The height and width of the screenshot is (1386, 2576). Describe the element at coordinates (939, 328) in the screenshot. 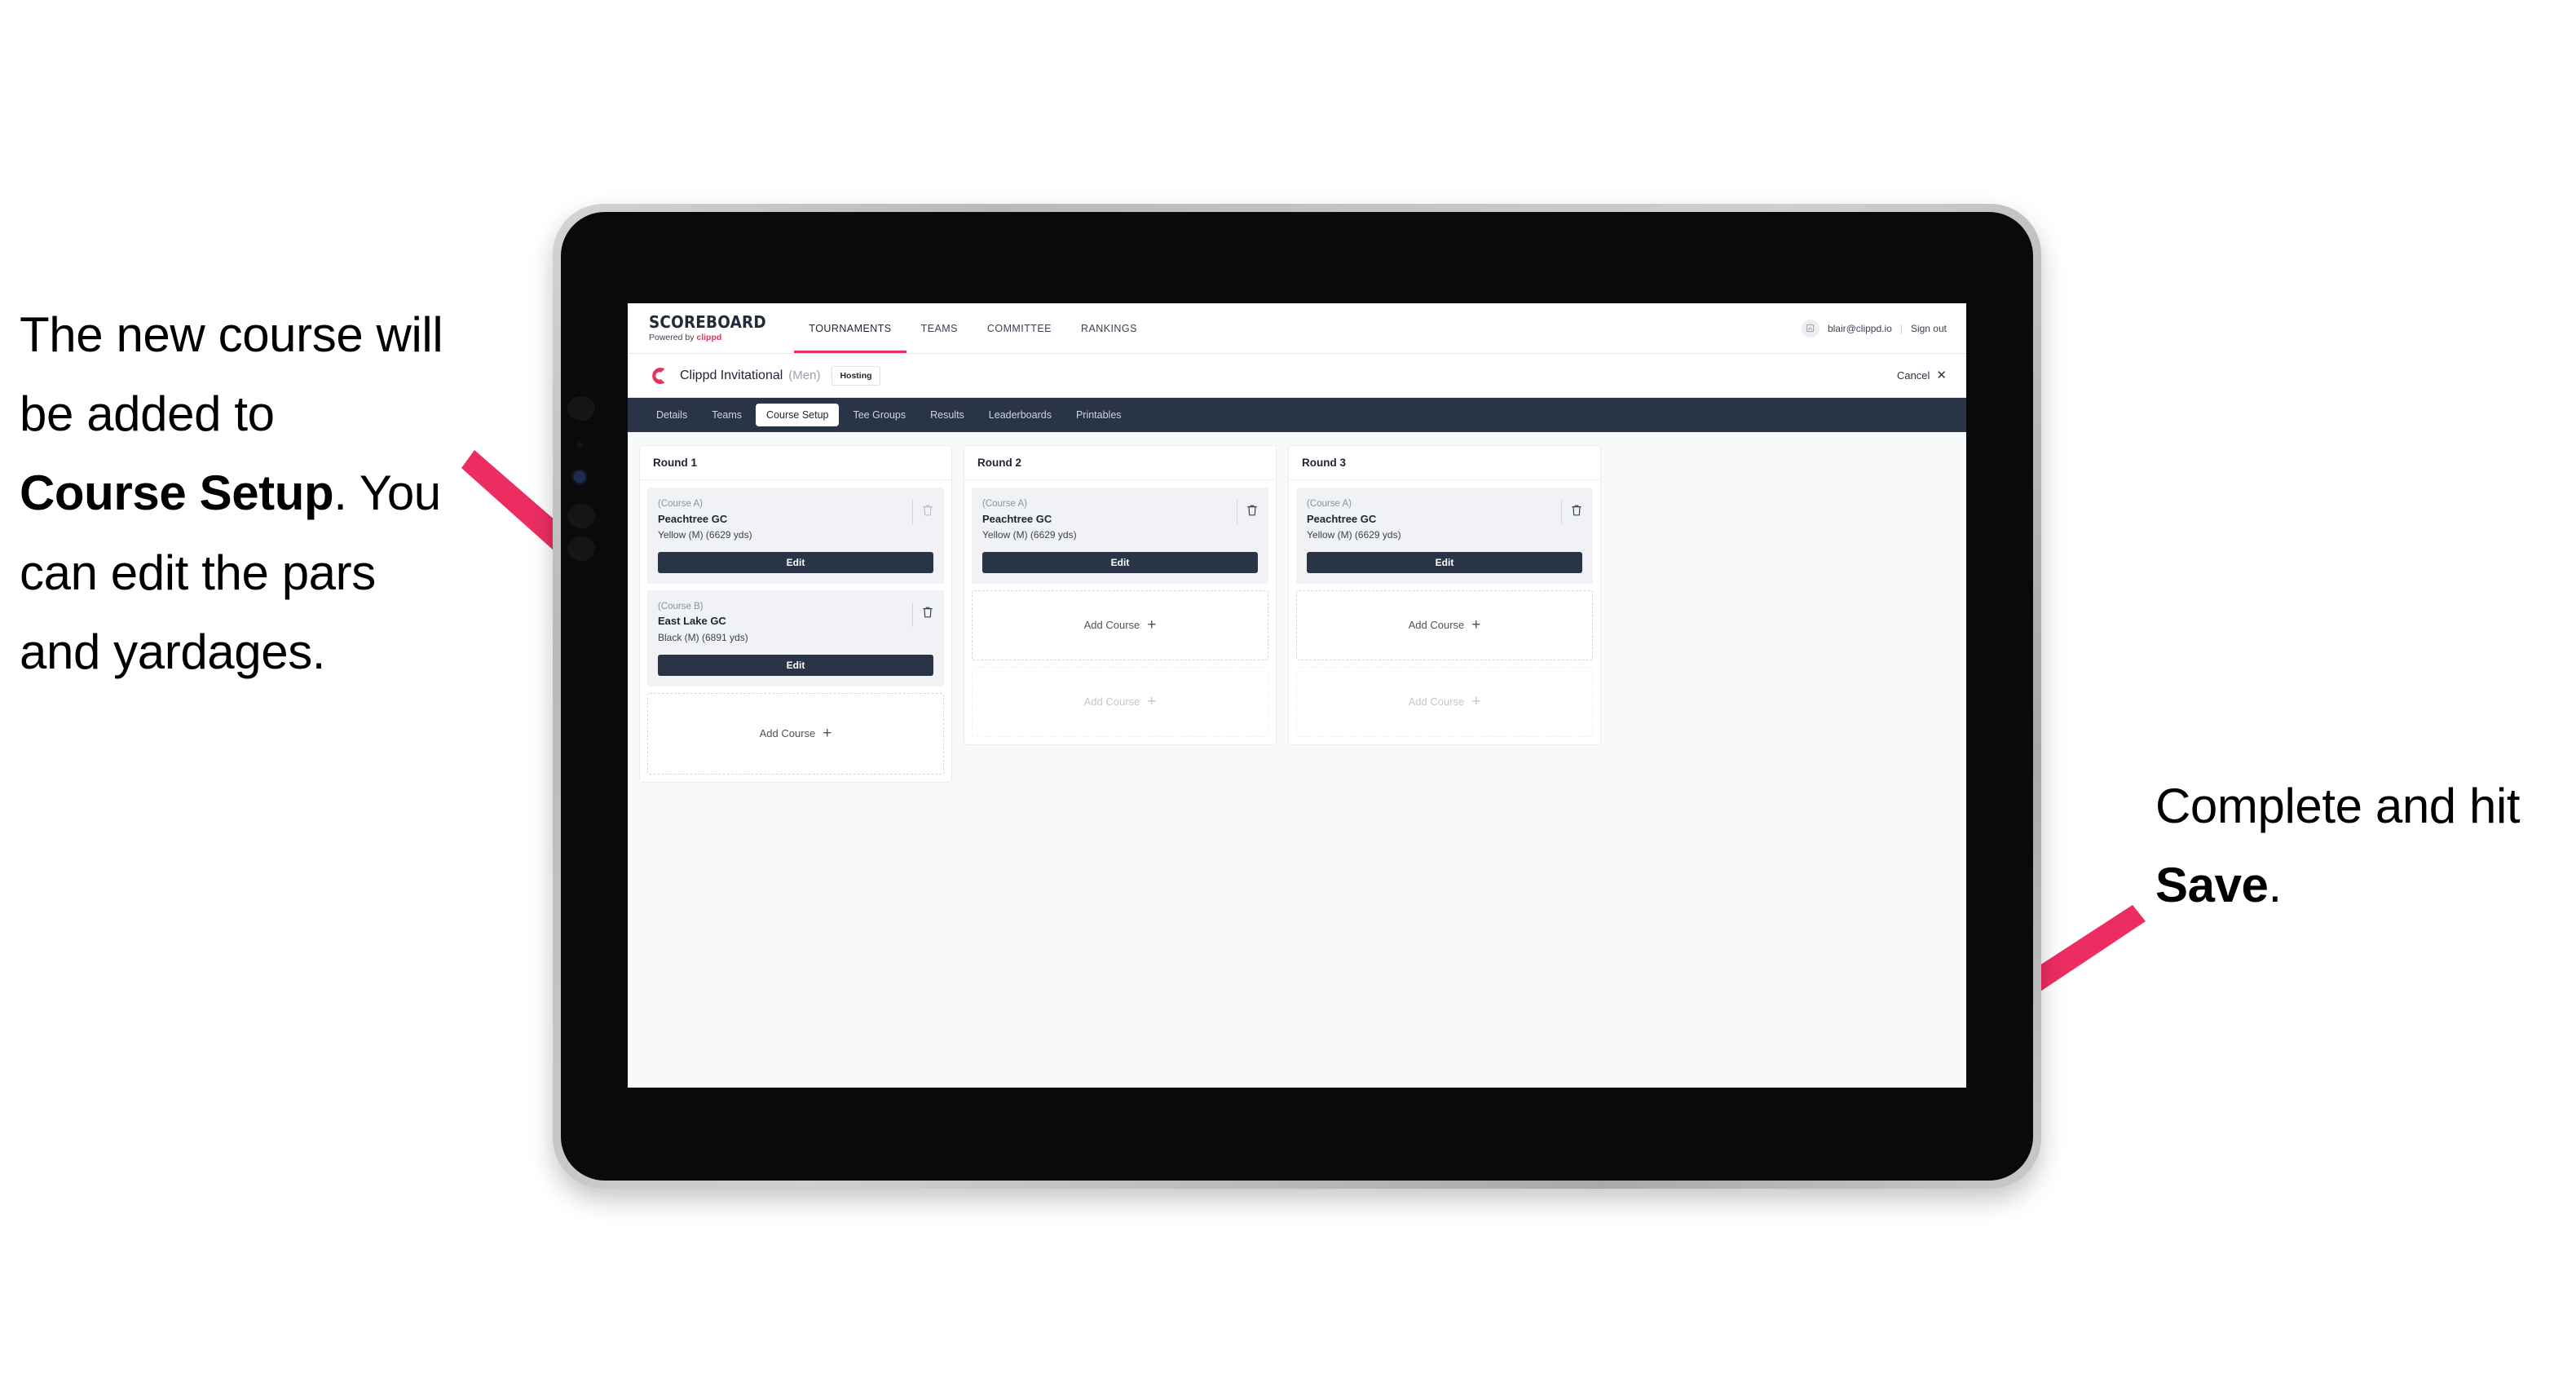

I see `nav-item-teams: TEAMS` at that location.